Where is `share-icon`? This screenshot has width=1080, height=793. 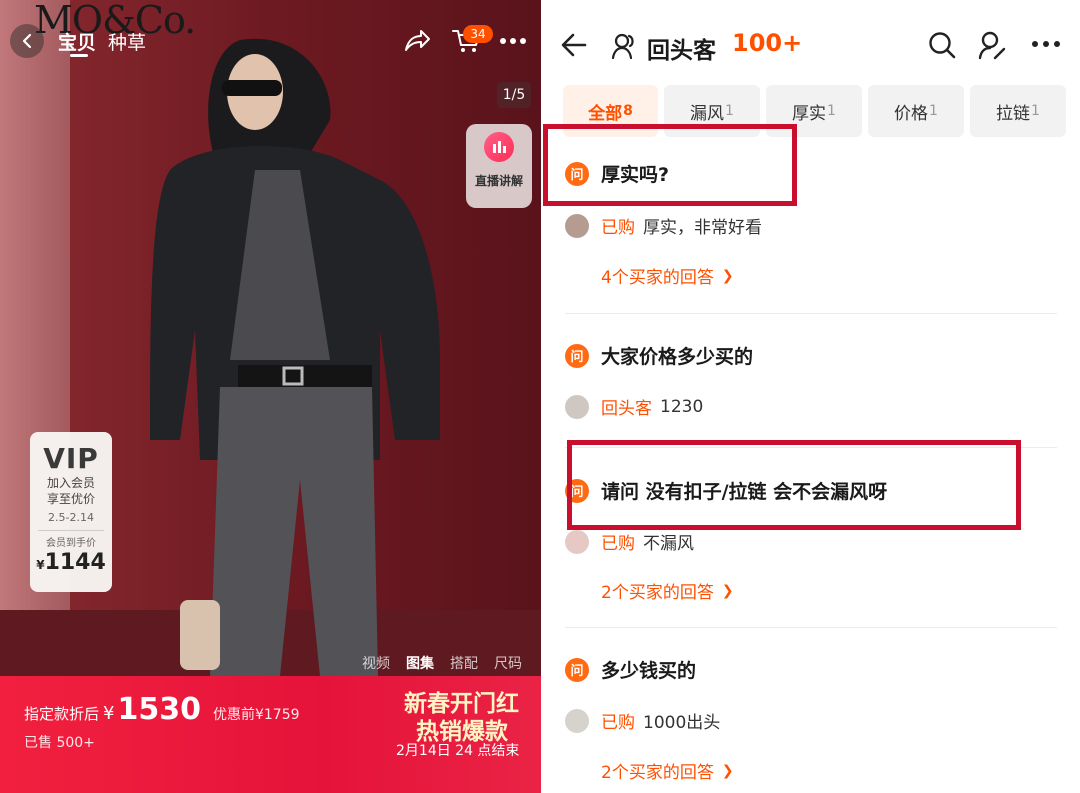
share-icon is located at coordinates (417, 40).